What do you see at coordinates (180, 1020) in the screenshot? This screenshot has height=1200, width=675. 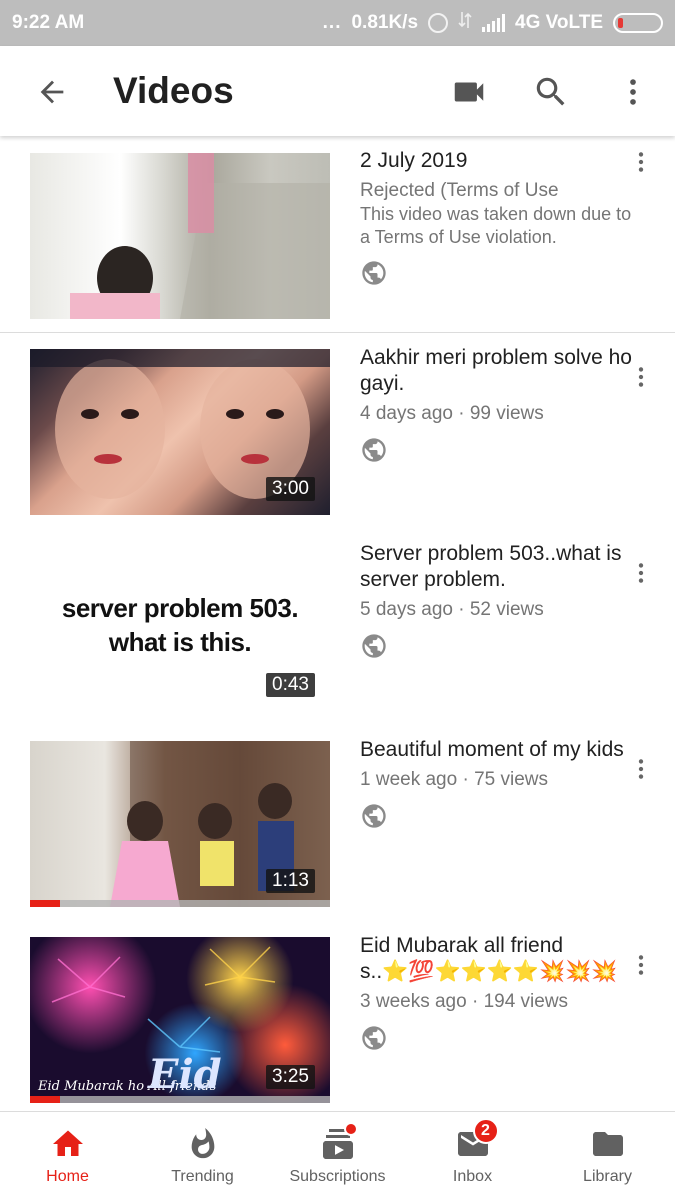 I see `video-thumbnail: Eid Mubarak ho All friends Eid 3:25` at bounding box center [180, 1020].